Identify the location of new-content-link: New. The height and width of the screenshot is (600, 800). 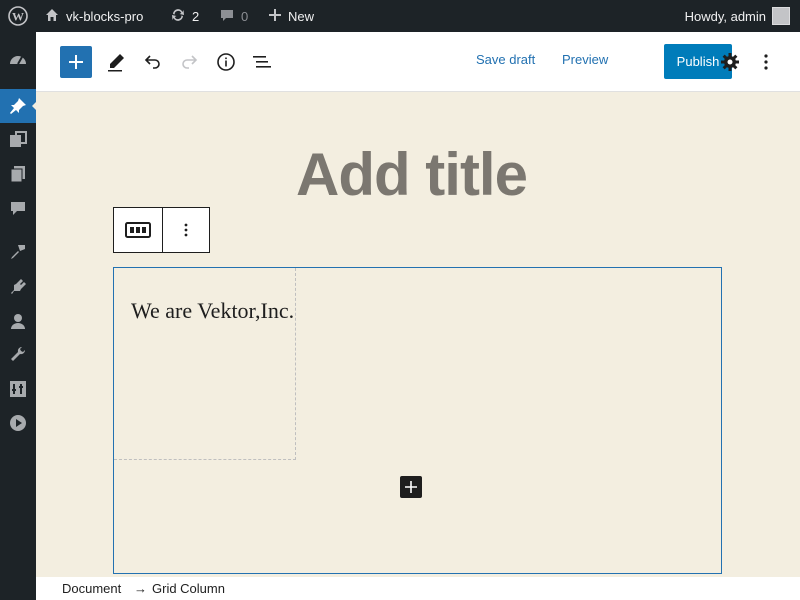
(291, 16).